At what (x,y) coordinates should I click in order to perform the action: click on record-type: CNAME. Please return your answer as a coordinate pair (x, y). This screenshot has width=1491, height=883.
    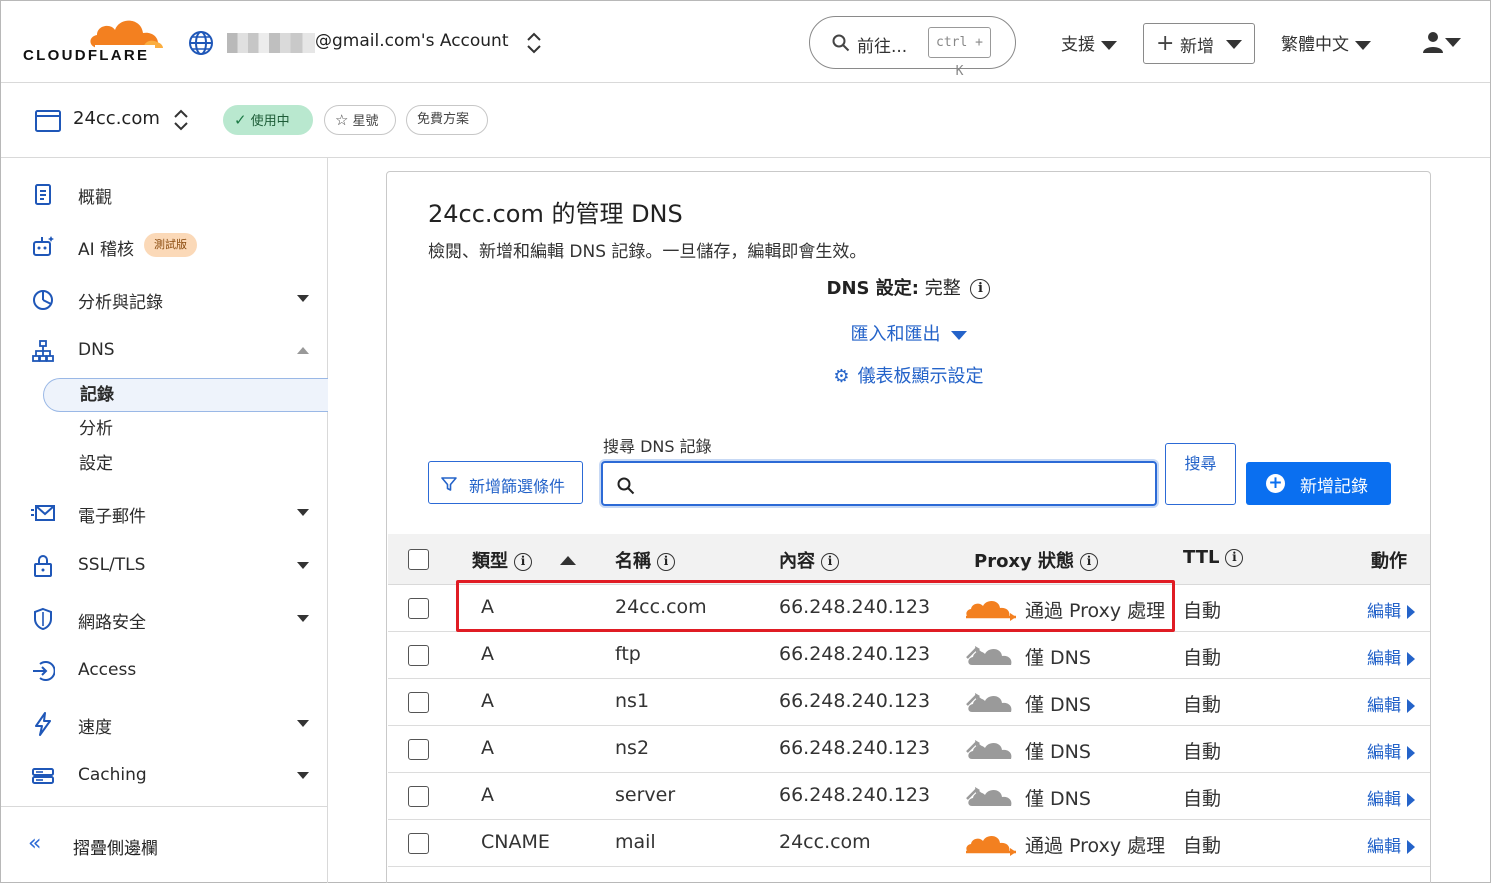
    Looking at the image, I should click on (515, 842).